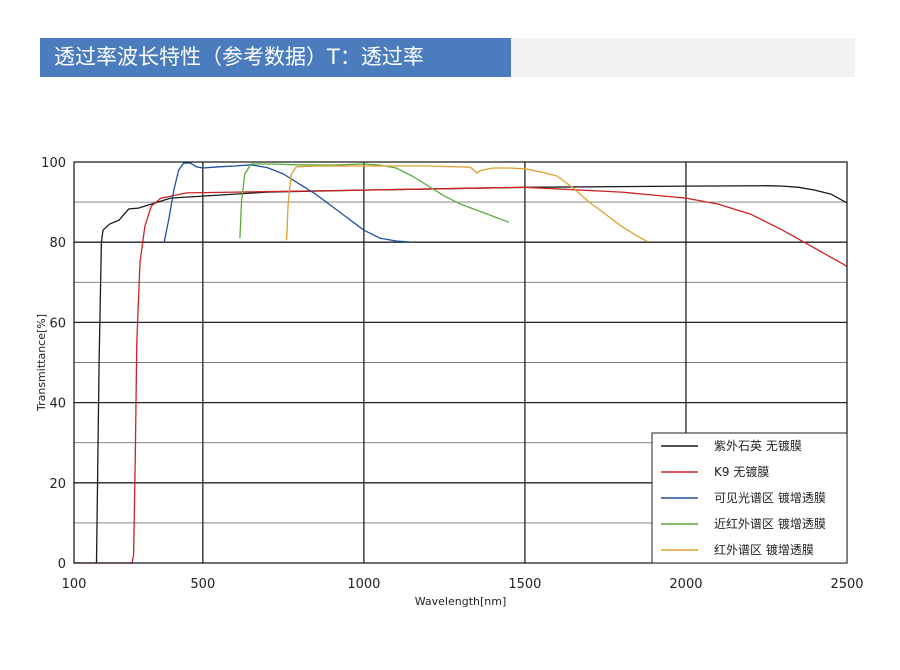  What do you see at coordinates (57, 323) in the screenshot?
I see `y-tick-label: 60` at bounding box center [57, 323].